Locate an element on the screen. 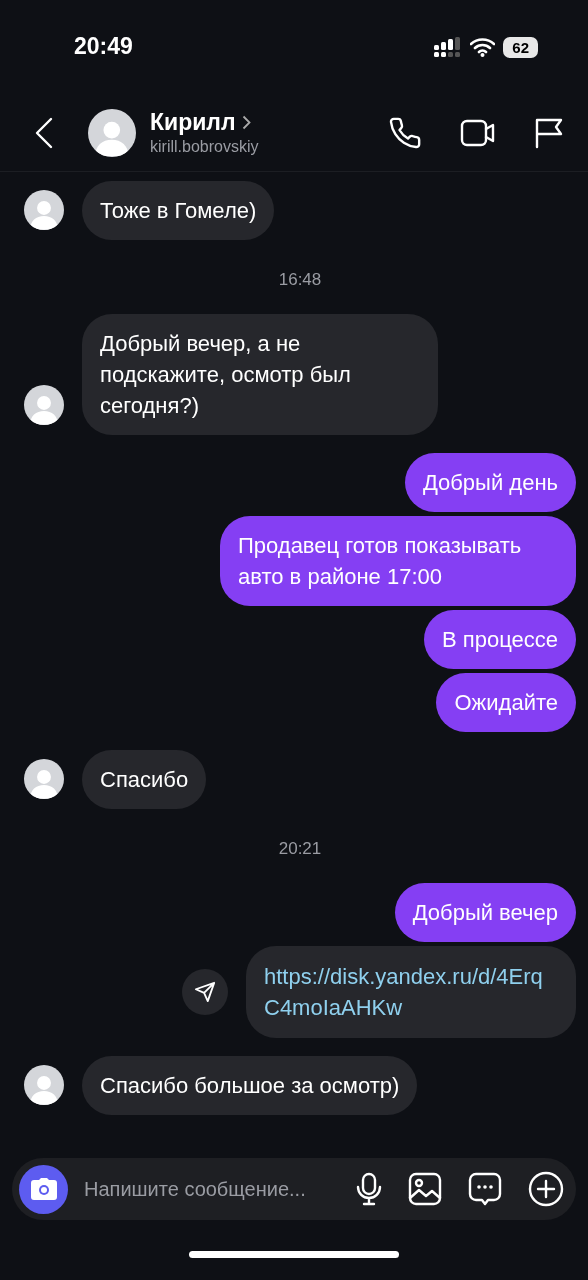  wifi-icon is located at coordinates (483, 47).